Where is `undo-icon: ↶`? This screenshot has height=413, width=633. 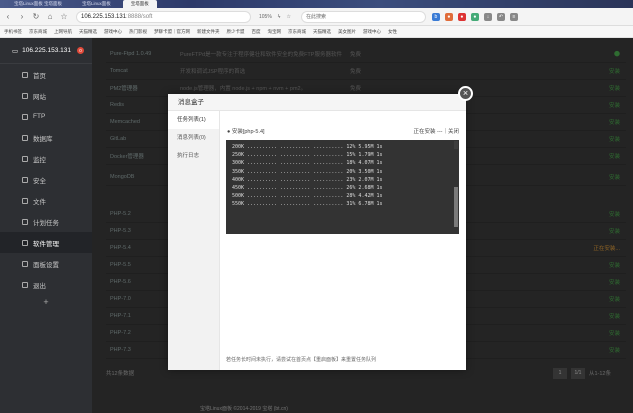 undo-icon: ↶ is located at coordinates (500, 16).